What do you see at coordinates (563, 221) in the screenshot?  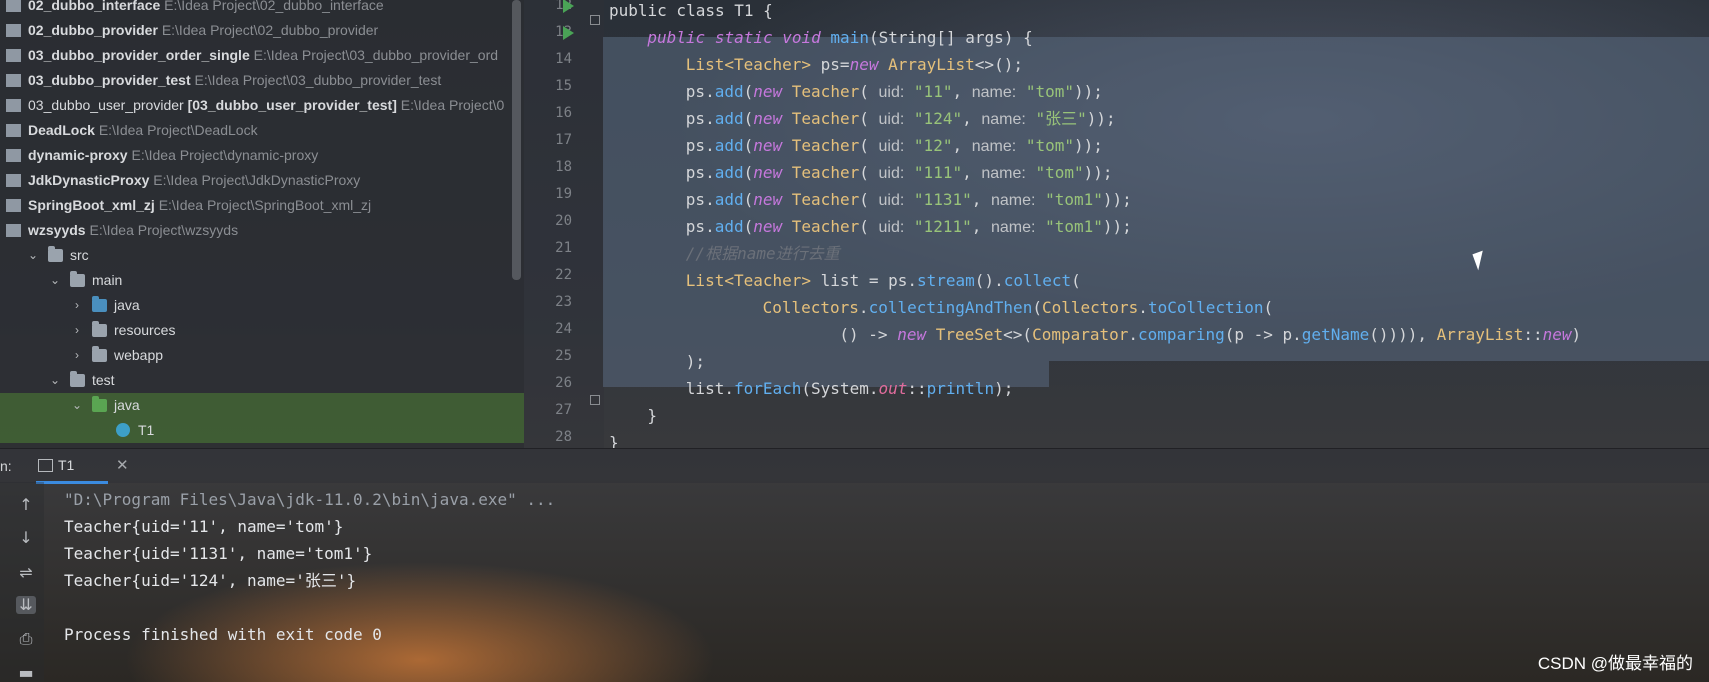 I see `line-number: 20` at bounding box center [563, 221].